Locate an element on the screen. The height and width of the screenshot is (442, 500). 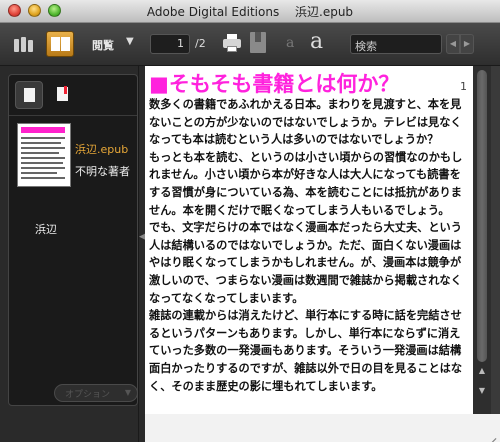
toolbar: 閲覧 ▼ 1 /2 a a 検索 ◀ ▶ is located at coordinates (250, 44).